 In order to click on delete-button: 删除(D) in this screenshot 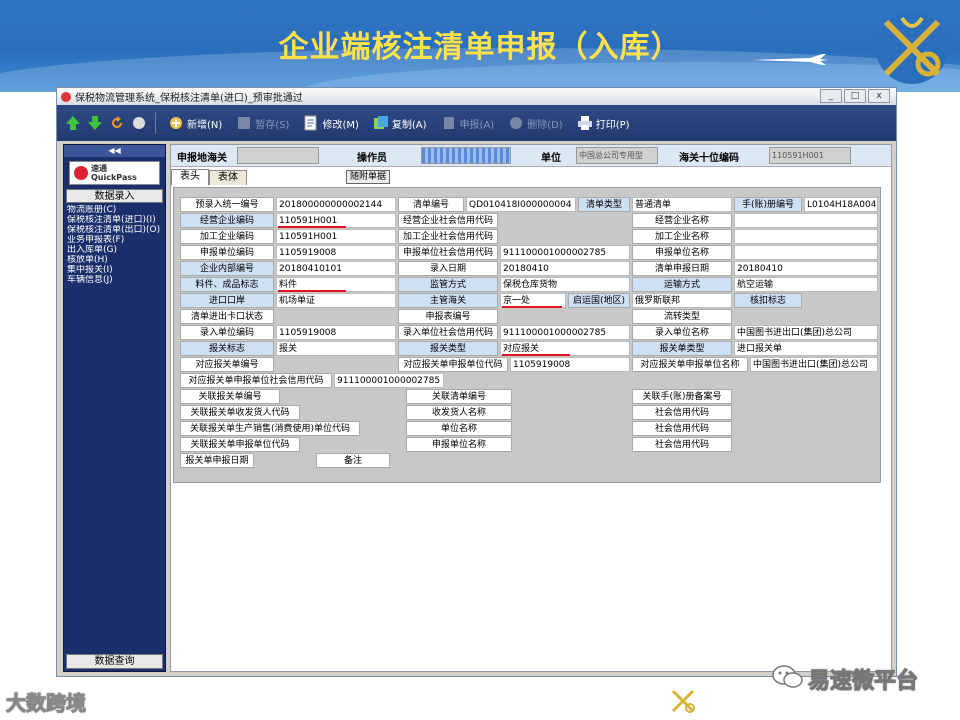, I will do `click(535, 123)`.